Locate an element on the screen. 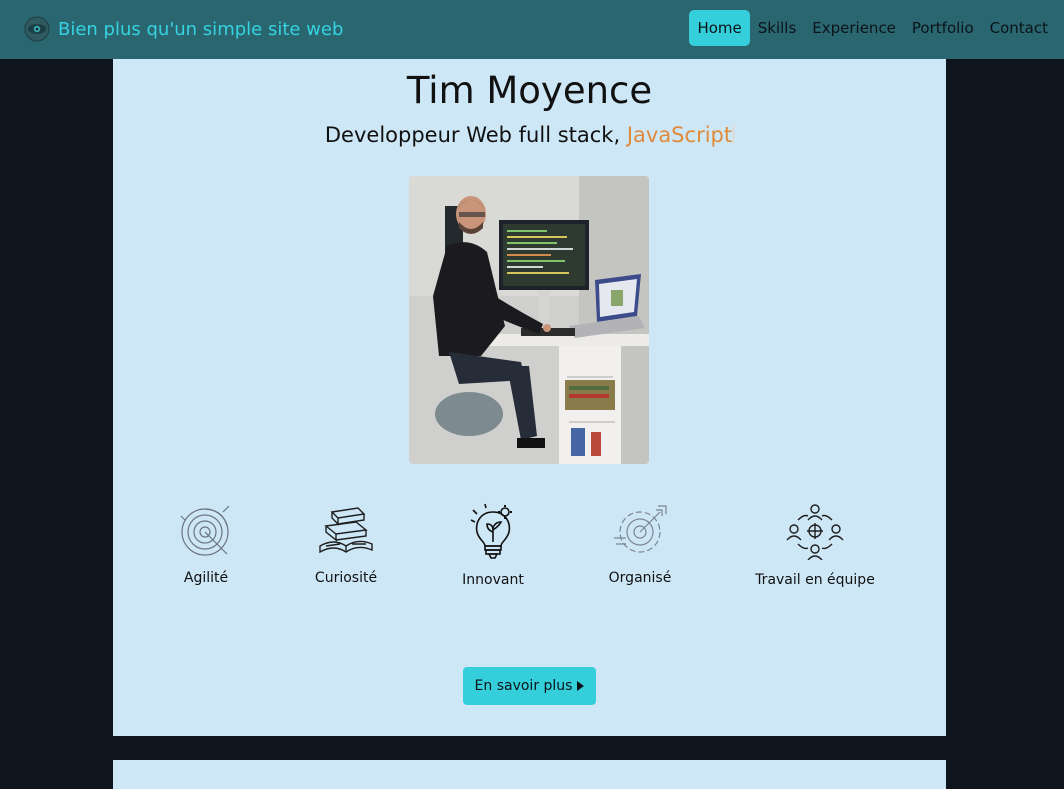  learn-more-label: En savoir plus is located at coordinates (523, 686).